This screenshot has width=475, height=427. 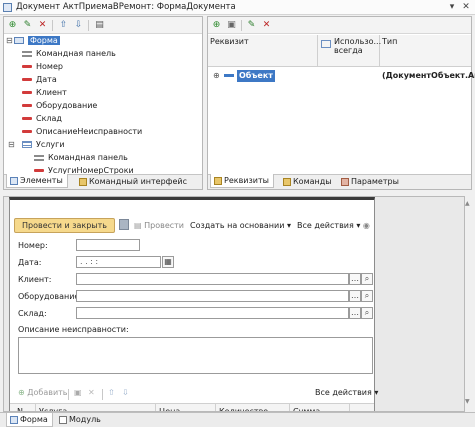 I want to click on editor-tabs: Форма Модуль, so click(x=237, y=419).